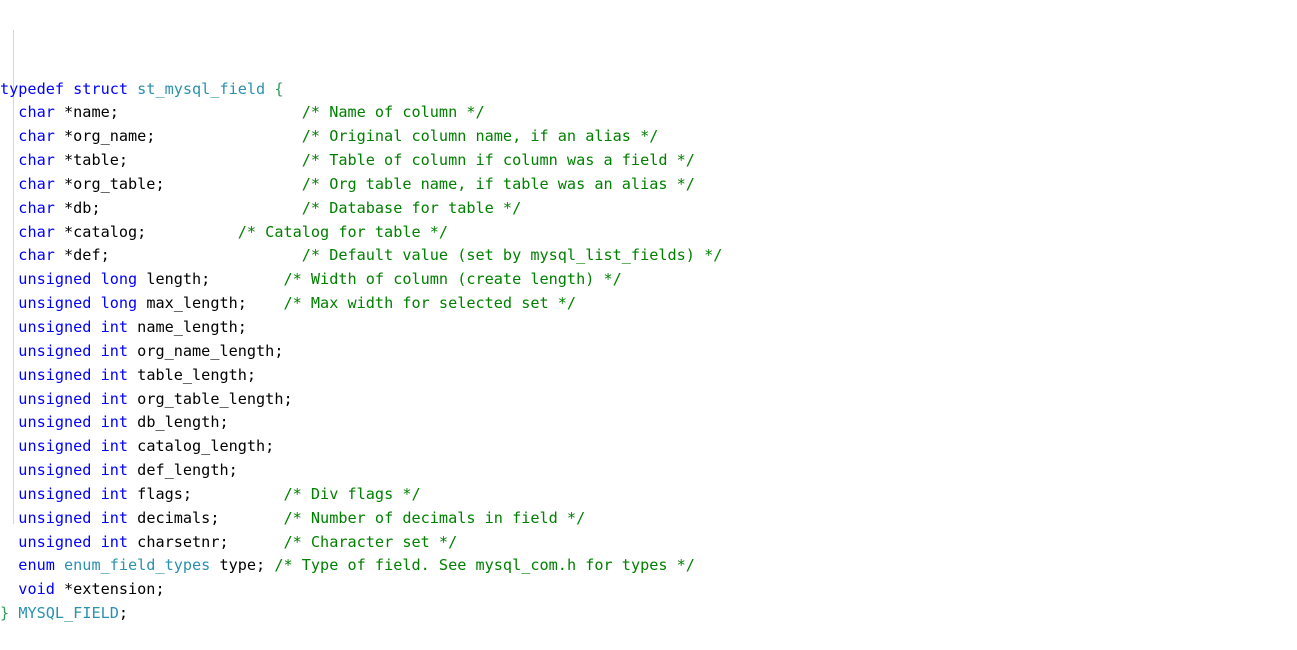 The width and height of the screenshot is (1297, 650). What do you see at coordinates (82, 207) in the screenshot?
I see `code-token-plain: *db;` at bounding box center [82, 207].